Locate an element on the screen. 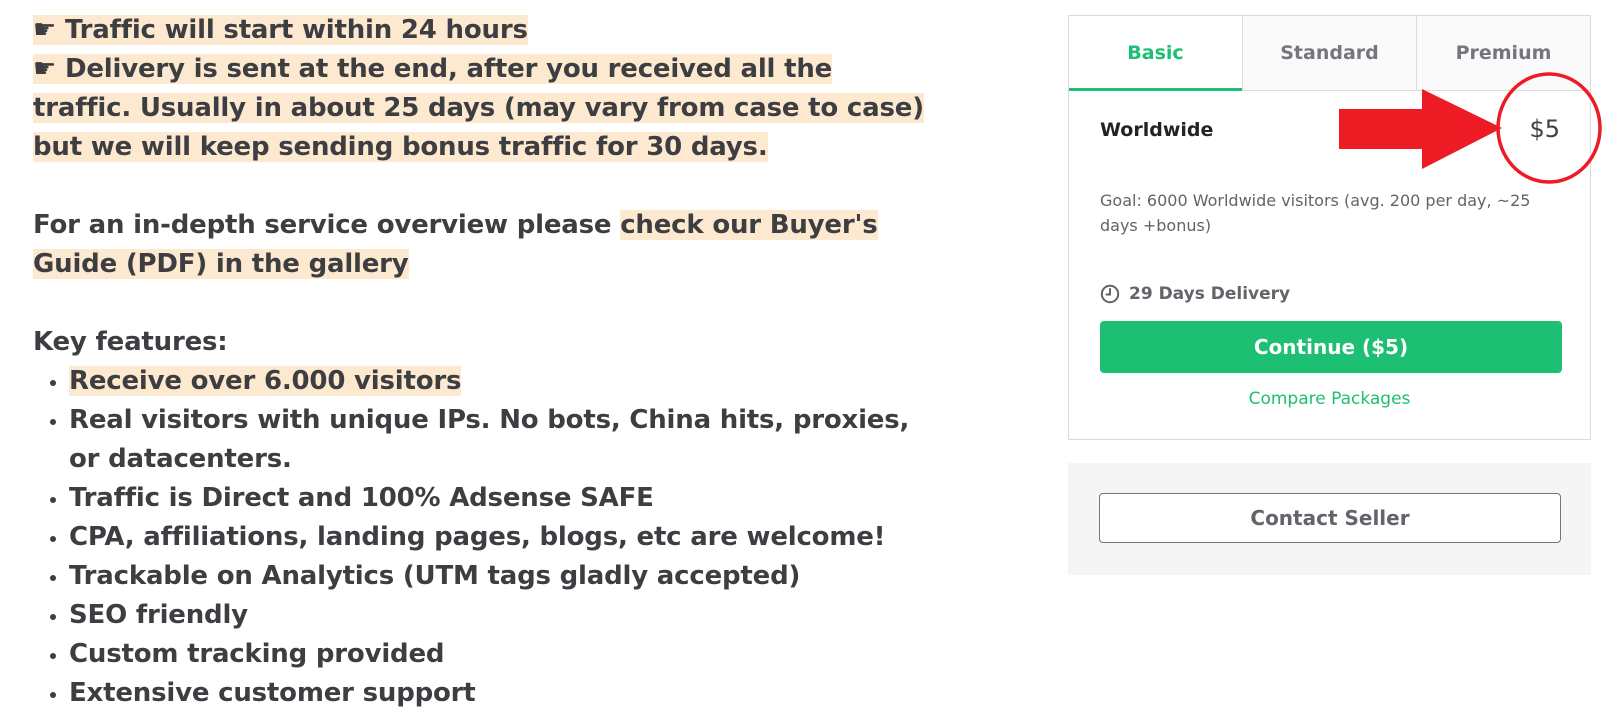 This screenshot has height=724, width=1622. continue-button: Continue ($5) is located at coordinates (1331, 347).